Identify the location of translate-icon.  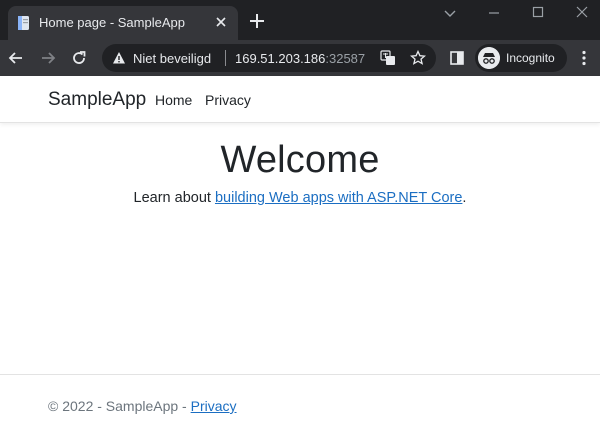
(388, 58).